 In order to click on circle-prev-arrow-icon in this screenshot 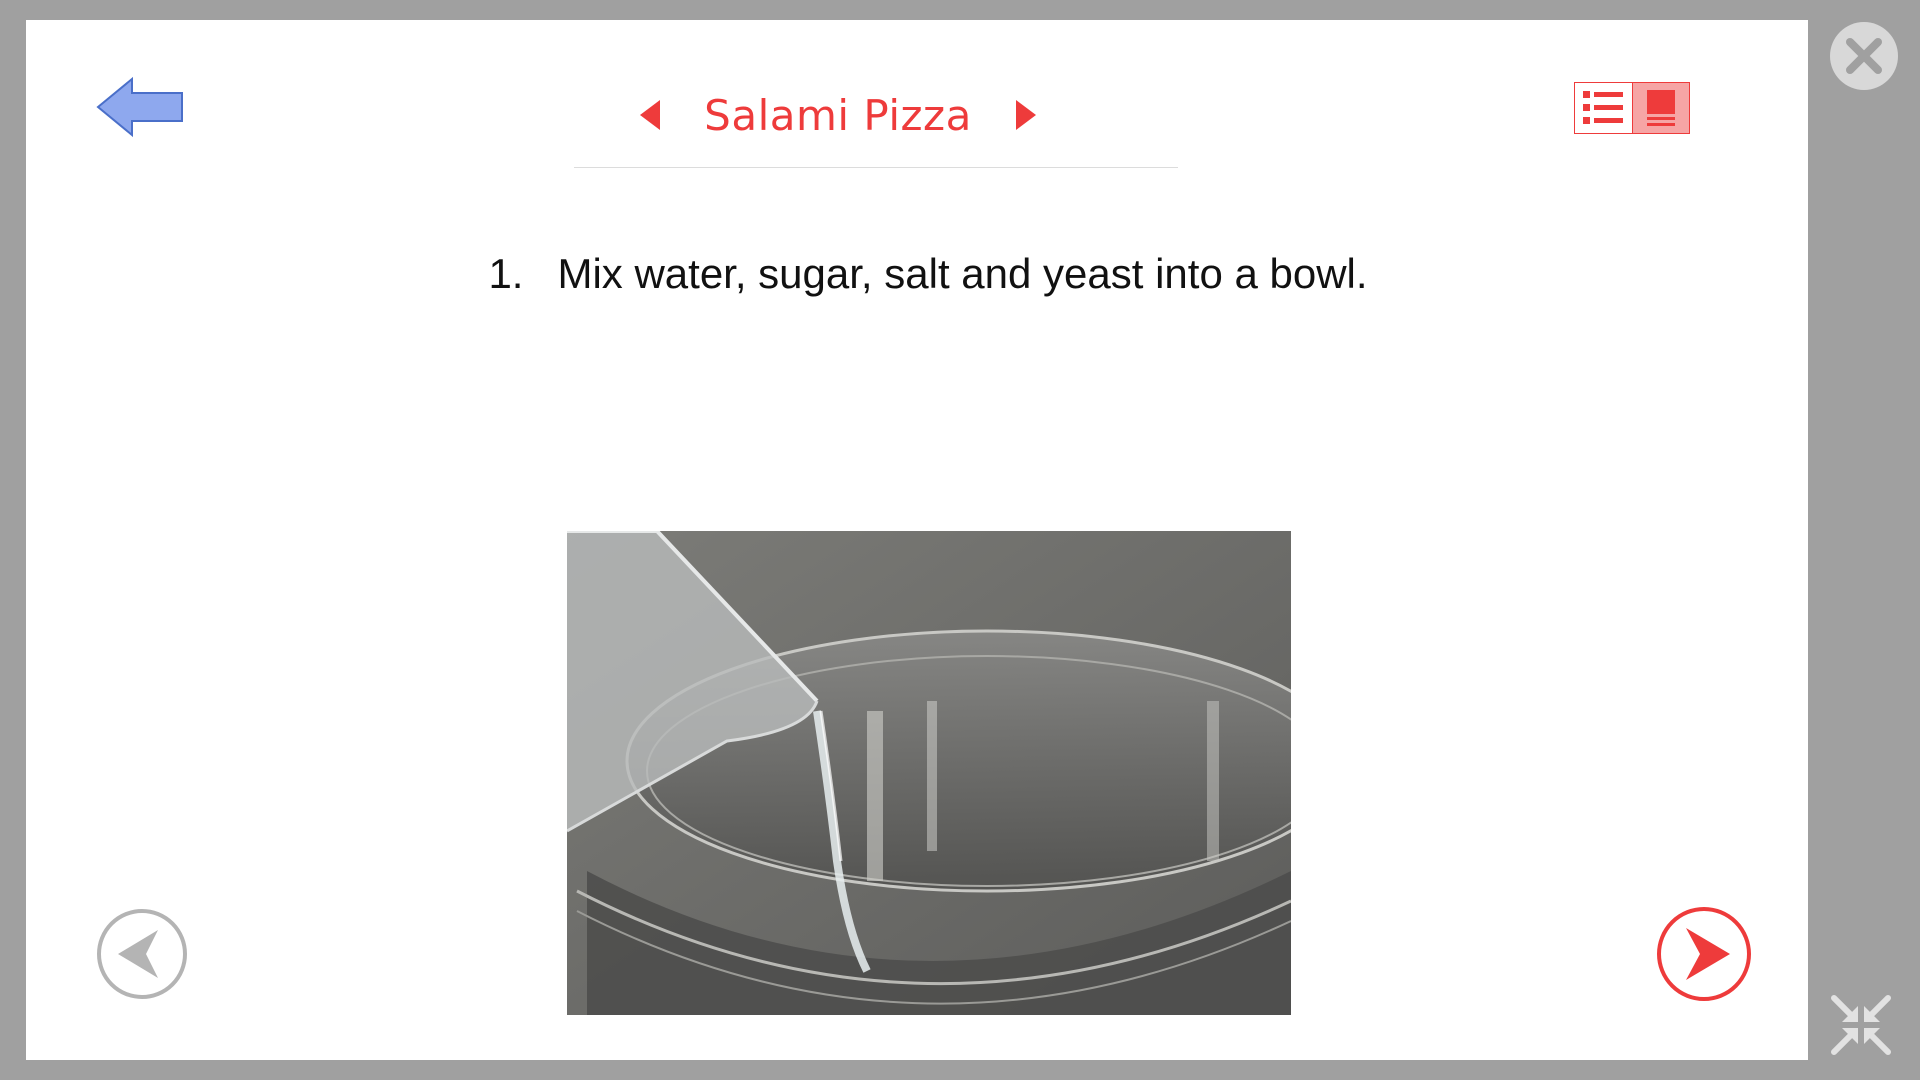, I will do `click(142, 954)`.